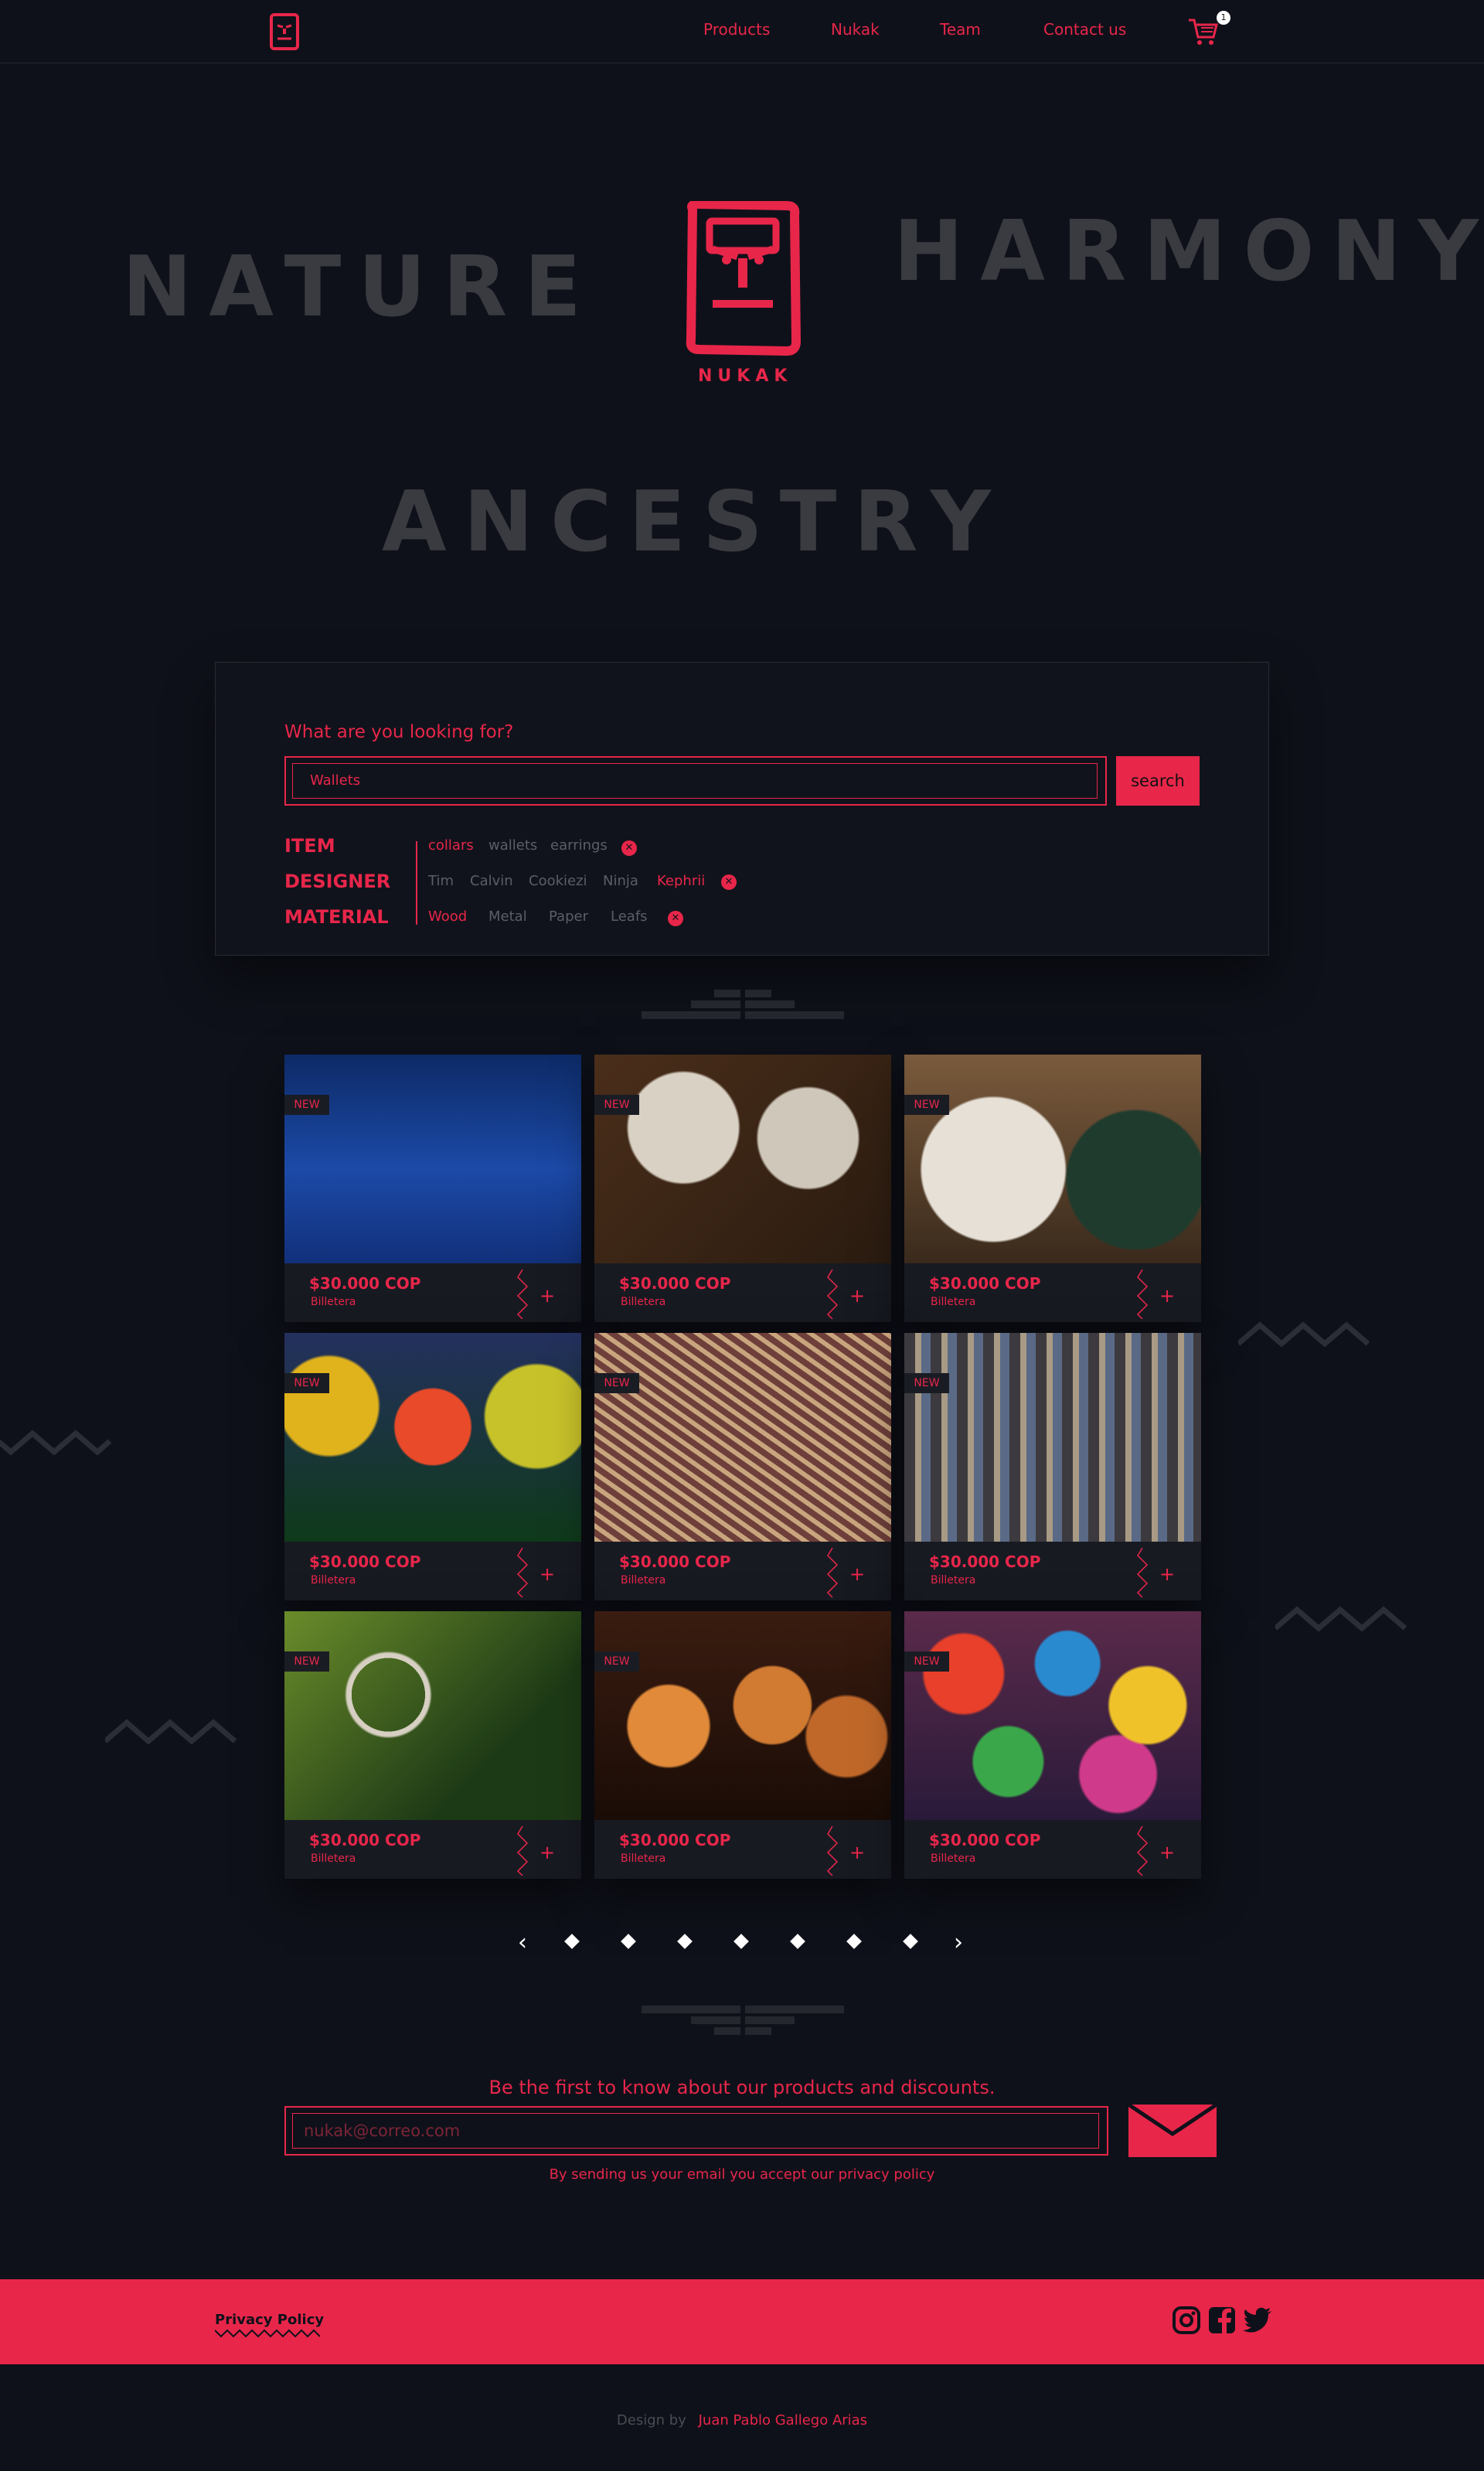  I want to click on nav-link-nukak: Nukak, so click(855, 29).